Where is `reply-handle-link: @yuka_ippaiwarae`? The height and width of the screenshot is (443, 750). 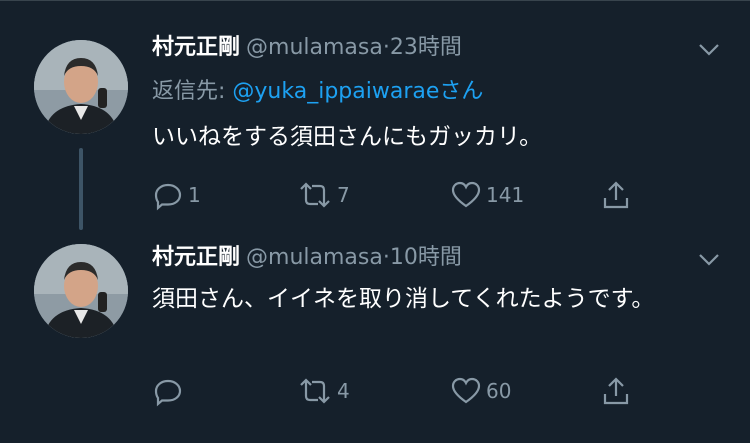 reply-handle-link: @yuka_ippaiwarae is located at coordinates (335, 91).